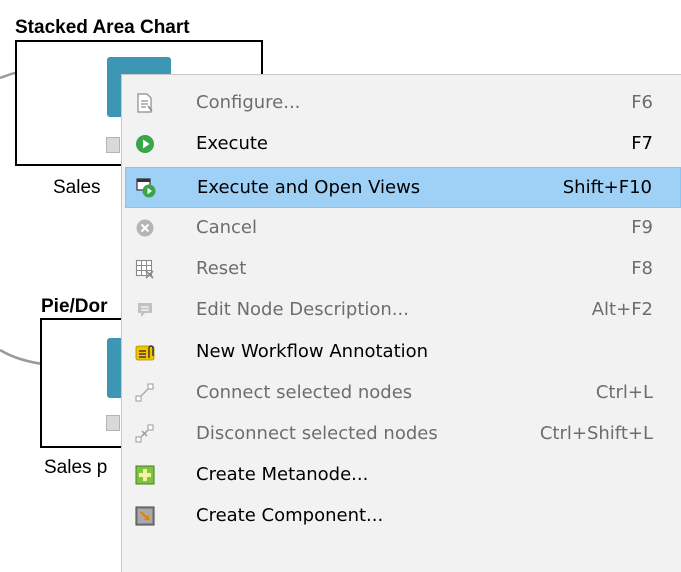  Describe the element at coordinates (403, 228) in the screenshot. I see `menu-item-cancel: Cancel F9` at that location.